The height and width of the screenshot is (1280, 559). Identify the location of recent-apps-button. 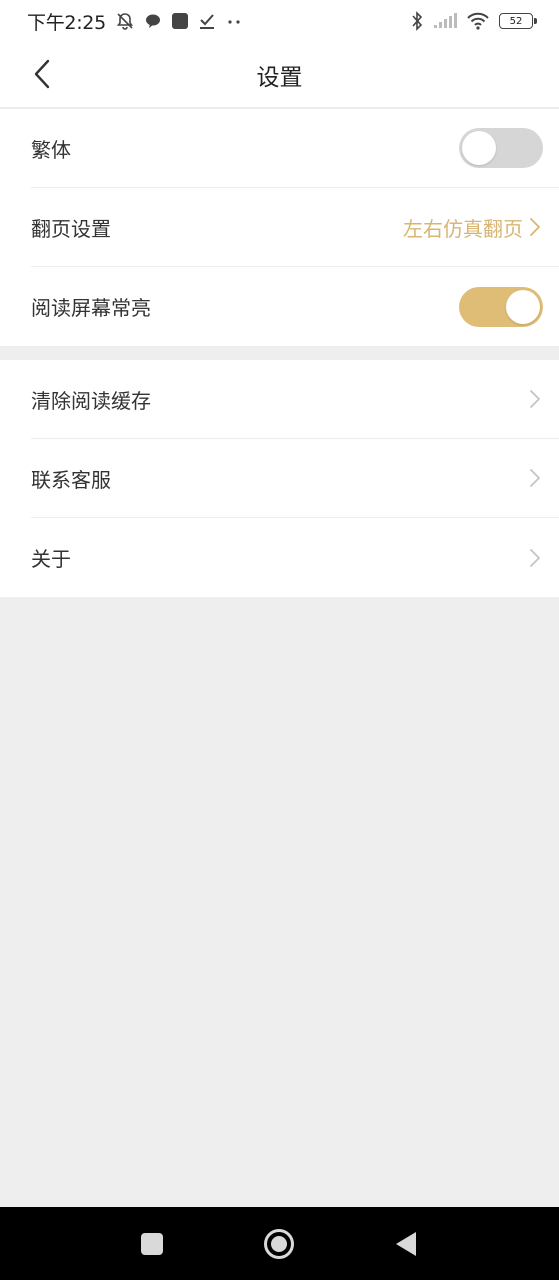
(152, 1244).